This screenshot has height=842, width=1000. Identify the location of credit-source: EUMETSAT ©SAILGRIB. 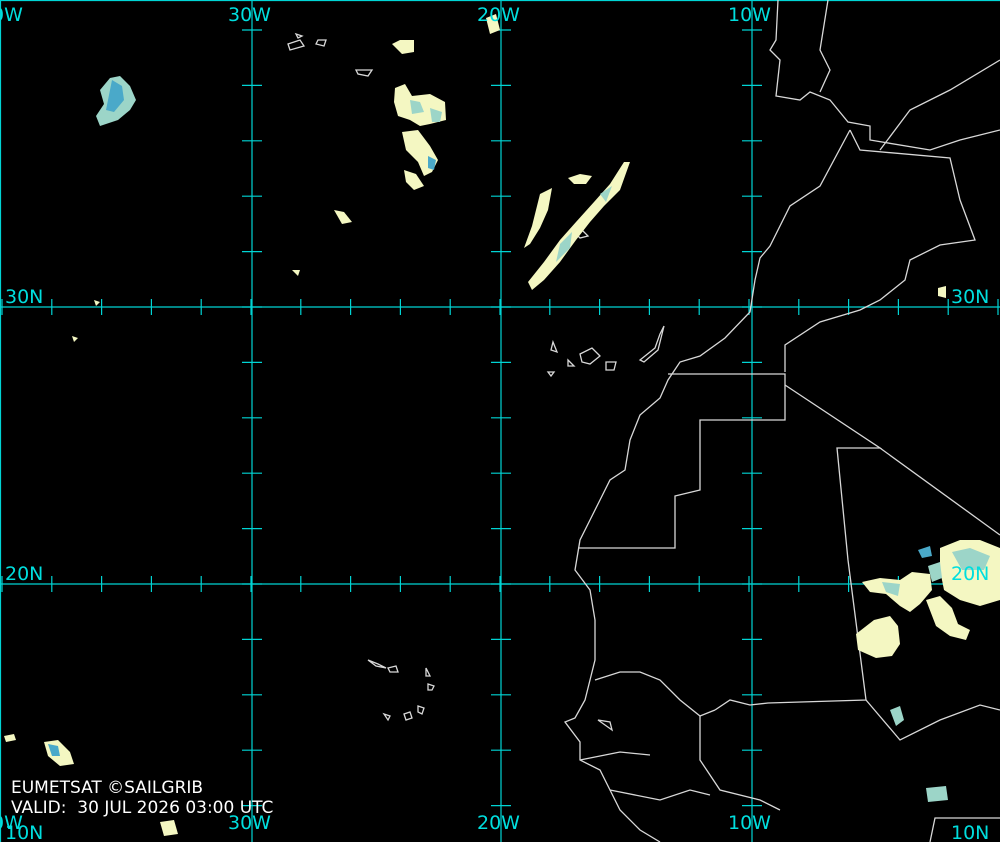
(107, 788).